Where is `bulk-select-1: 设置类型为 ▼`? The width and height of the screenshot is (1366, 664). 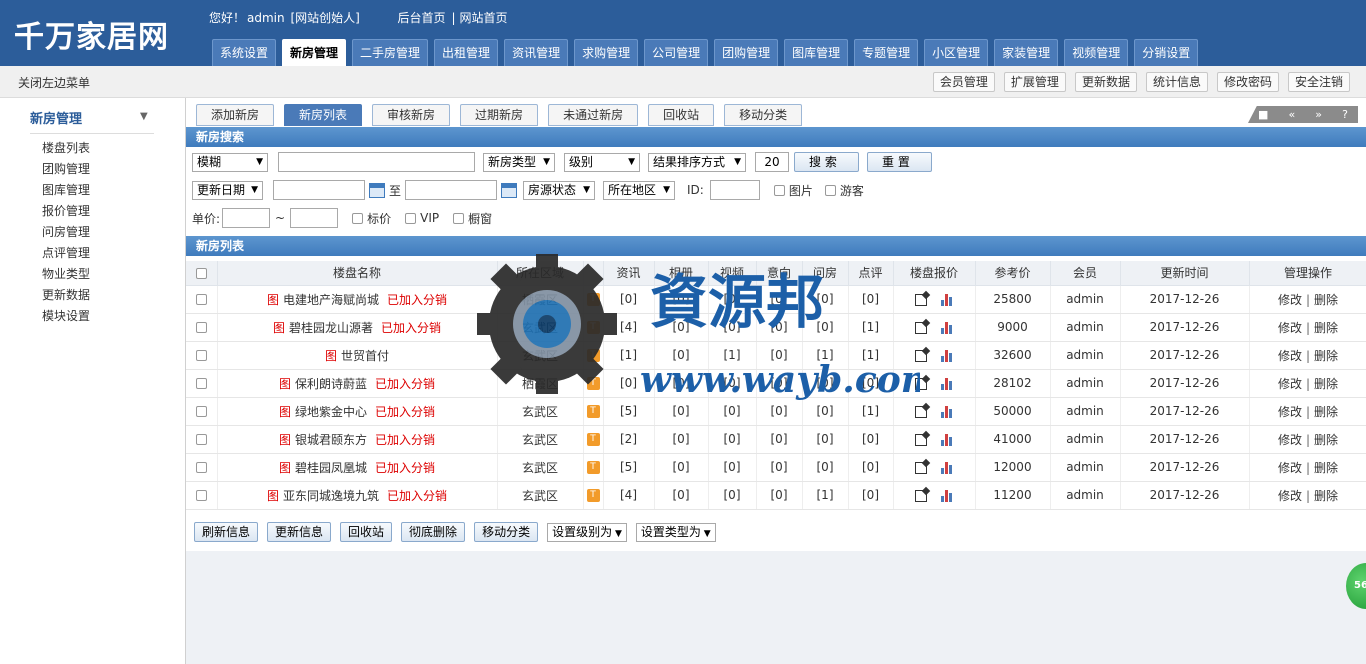
bulk-select-1: 设置类型为 ▼ is located at coordinates (675, 532).